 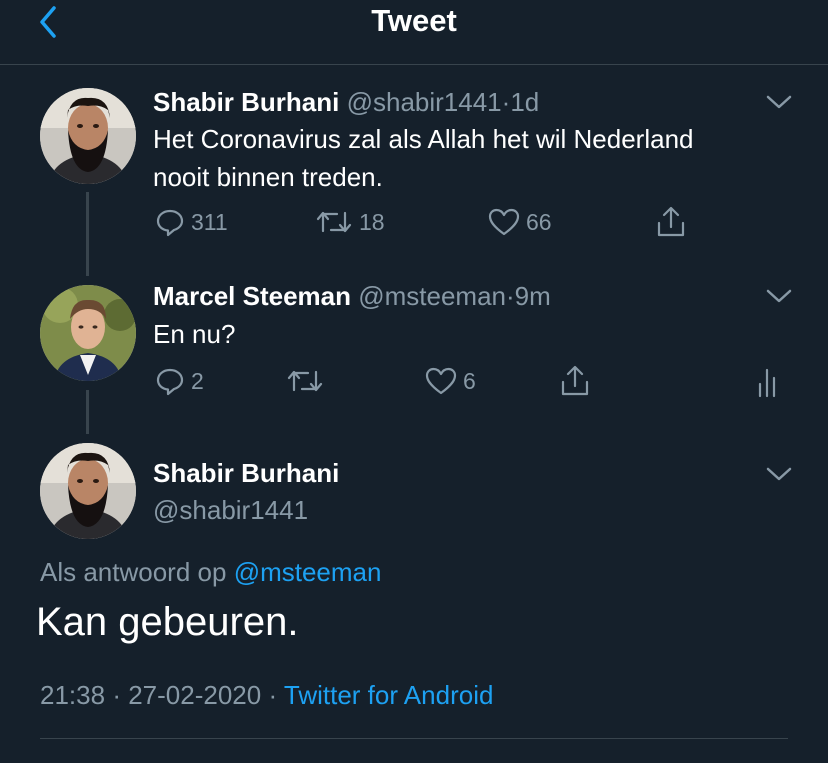 What do you see at coordinates (209, 221) in the screenshot?
I see `reply-count: 311` at bounding box center [209, 221].